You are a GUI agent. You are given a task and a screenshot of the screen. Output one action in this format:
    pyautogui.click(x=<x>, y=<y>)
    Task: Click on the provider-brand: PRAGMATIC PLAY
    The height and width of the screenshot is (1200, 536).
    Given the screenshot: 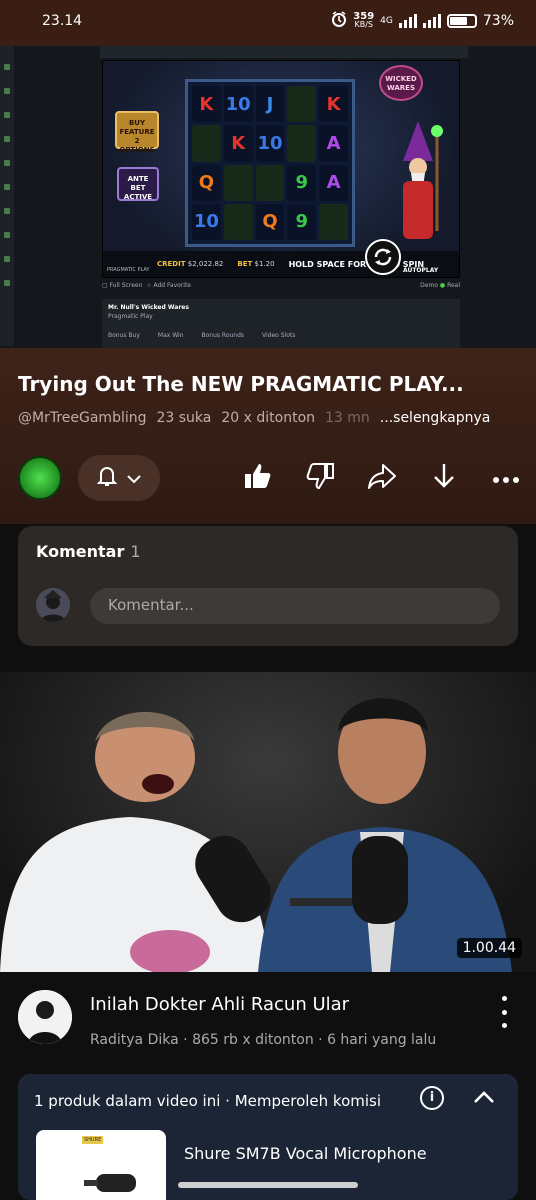 What is the action you would take?
    pyautogui.click(x=128, y=270)
    